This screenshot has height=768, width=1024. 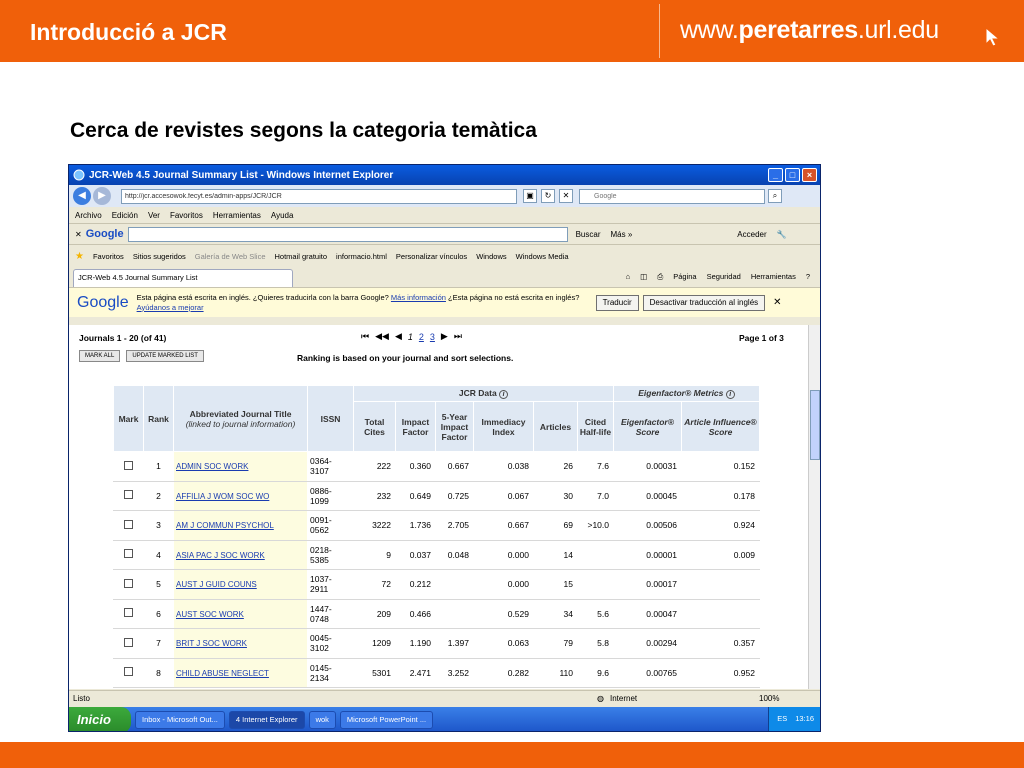 I want to click on fav-galeria: Galería de Web Slice, so click(x=230, y=256).